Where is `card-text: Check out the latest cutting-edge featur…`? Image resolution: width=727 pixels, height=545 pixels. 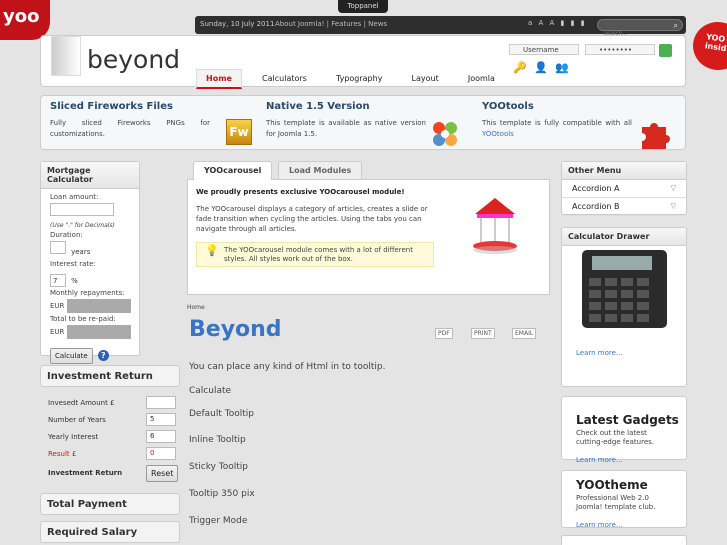
card-text: Check out the latest cutting-edge featur… is located at coordinates (615, 437).